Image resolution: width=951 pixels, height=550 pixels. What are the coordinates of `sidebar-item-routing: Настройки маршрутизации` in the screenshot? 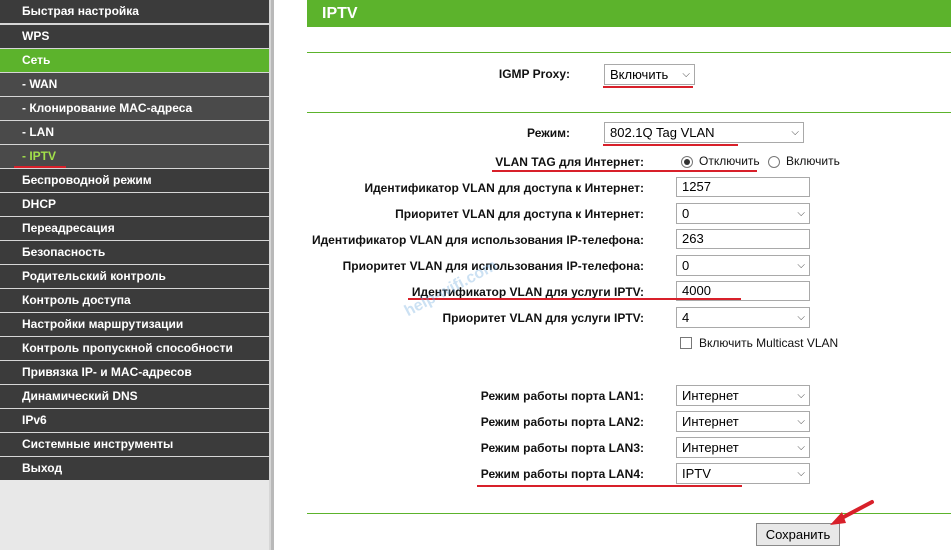 It's located at (134, 324).